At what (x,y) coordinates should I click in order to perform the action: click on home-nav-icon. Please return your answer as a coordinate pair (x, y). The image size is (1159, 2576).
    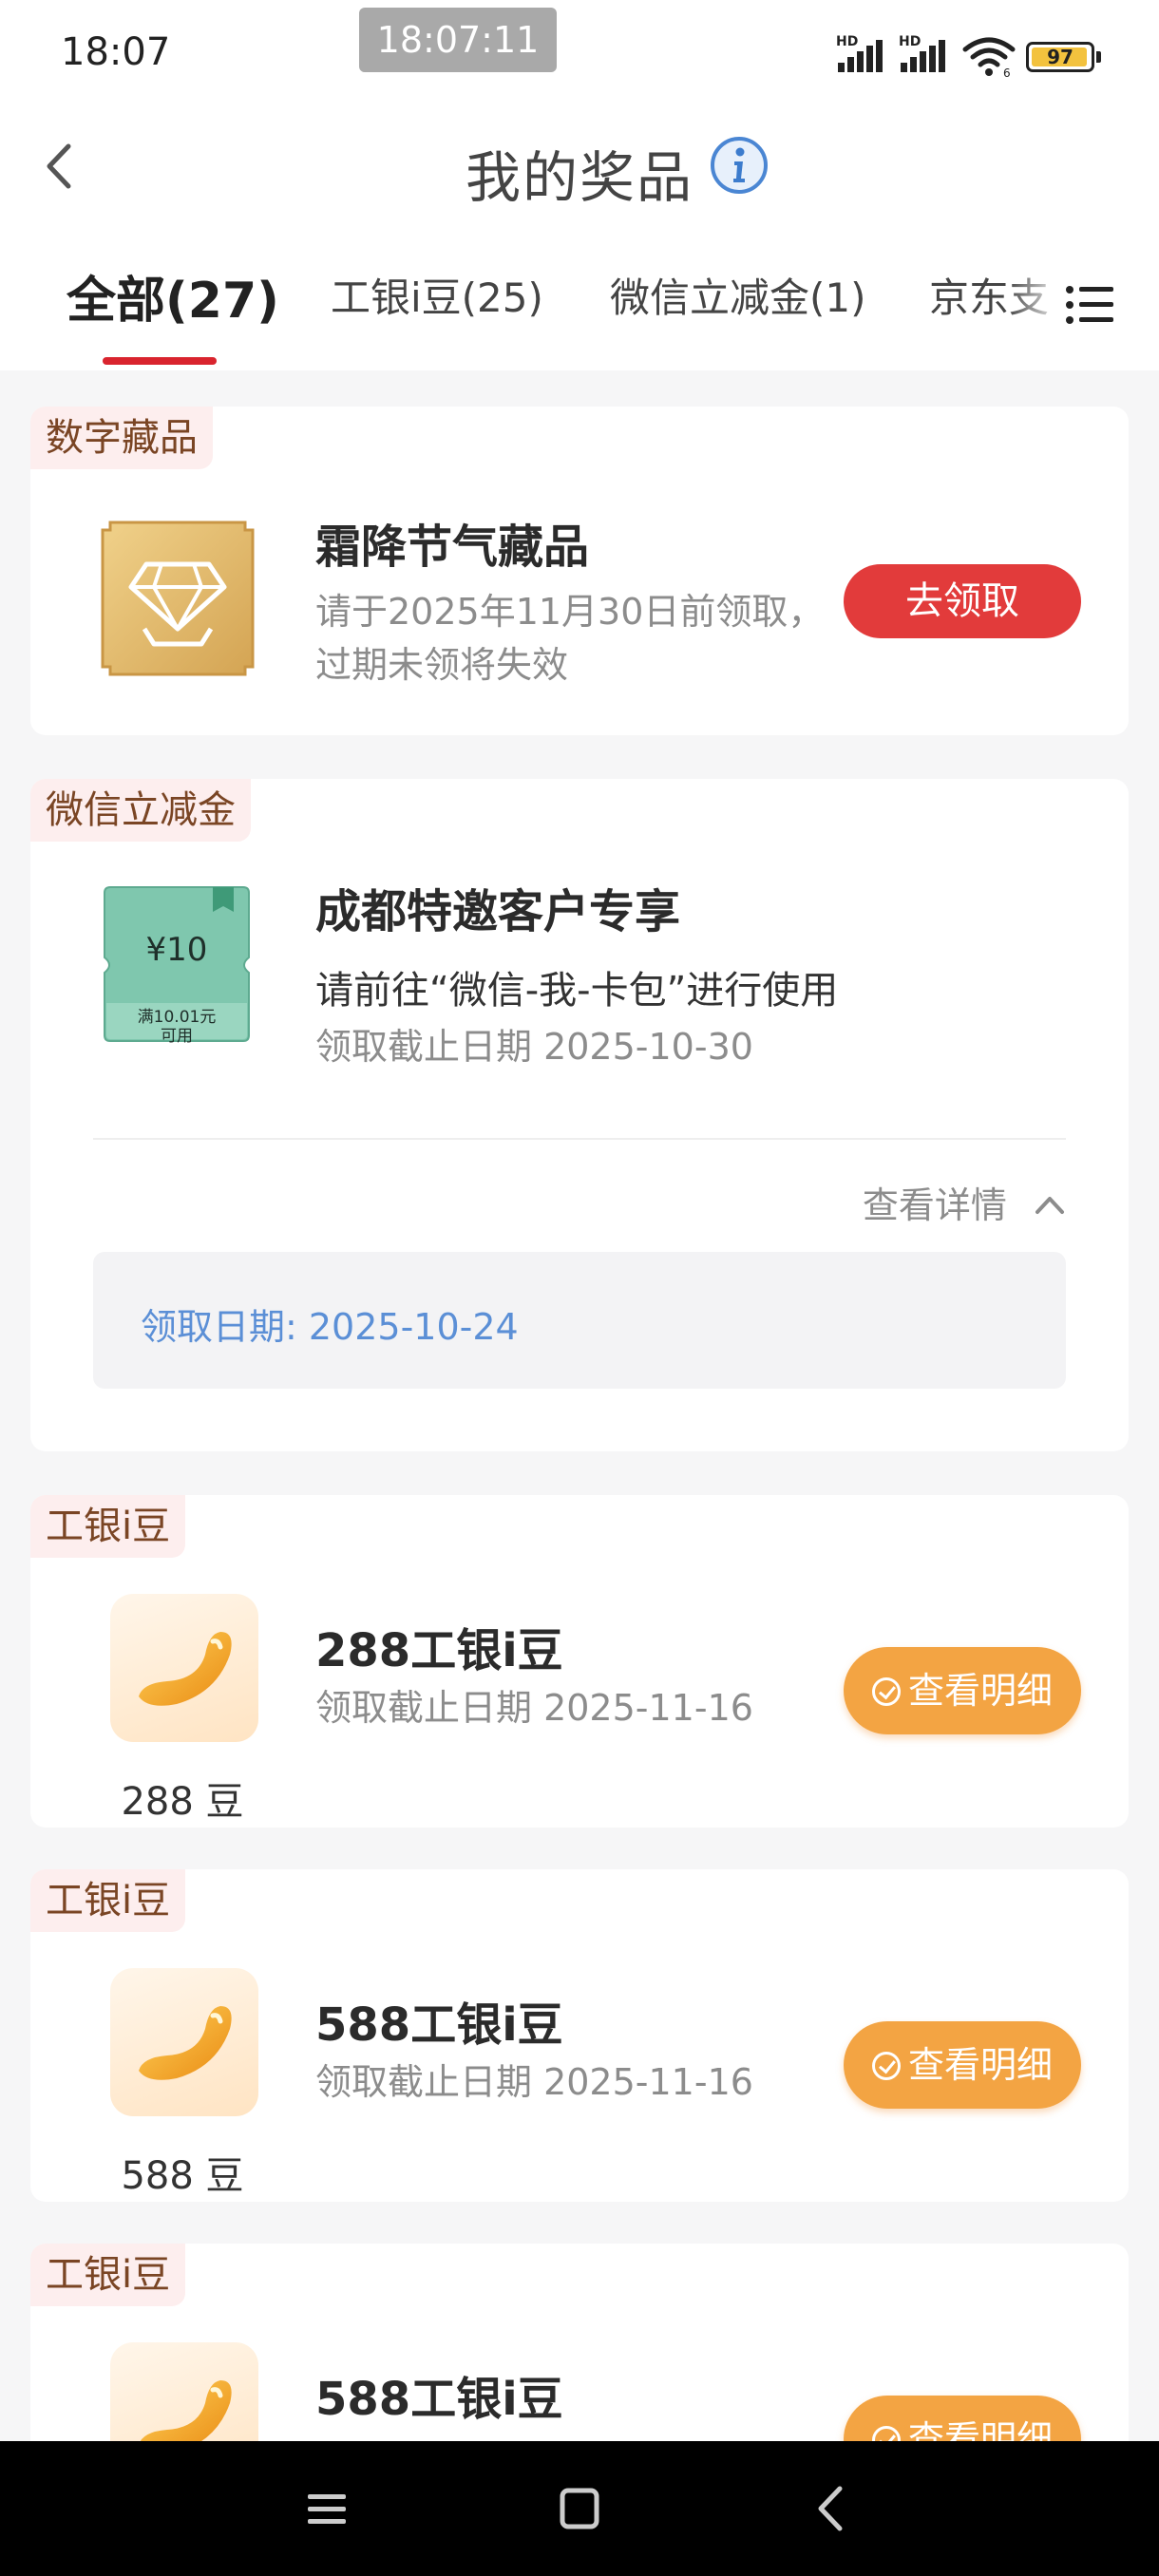
    Looking at the image, I should click on (580, 2508).